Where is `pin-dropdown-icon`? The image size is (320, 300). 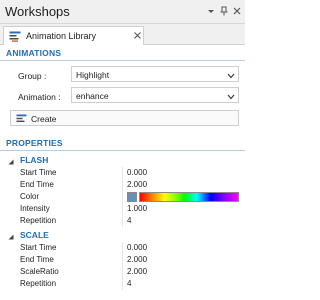 pin-dropdown-icon is located at coordinates (211, 11).